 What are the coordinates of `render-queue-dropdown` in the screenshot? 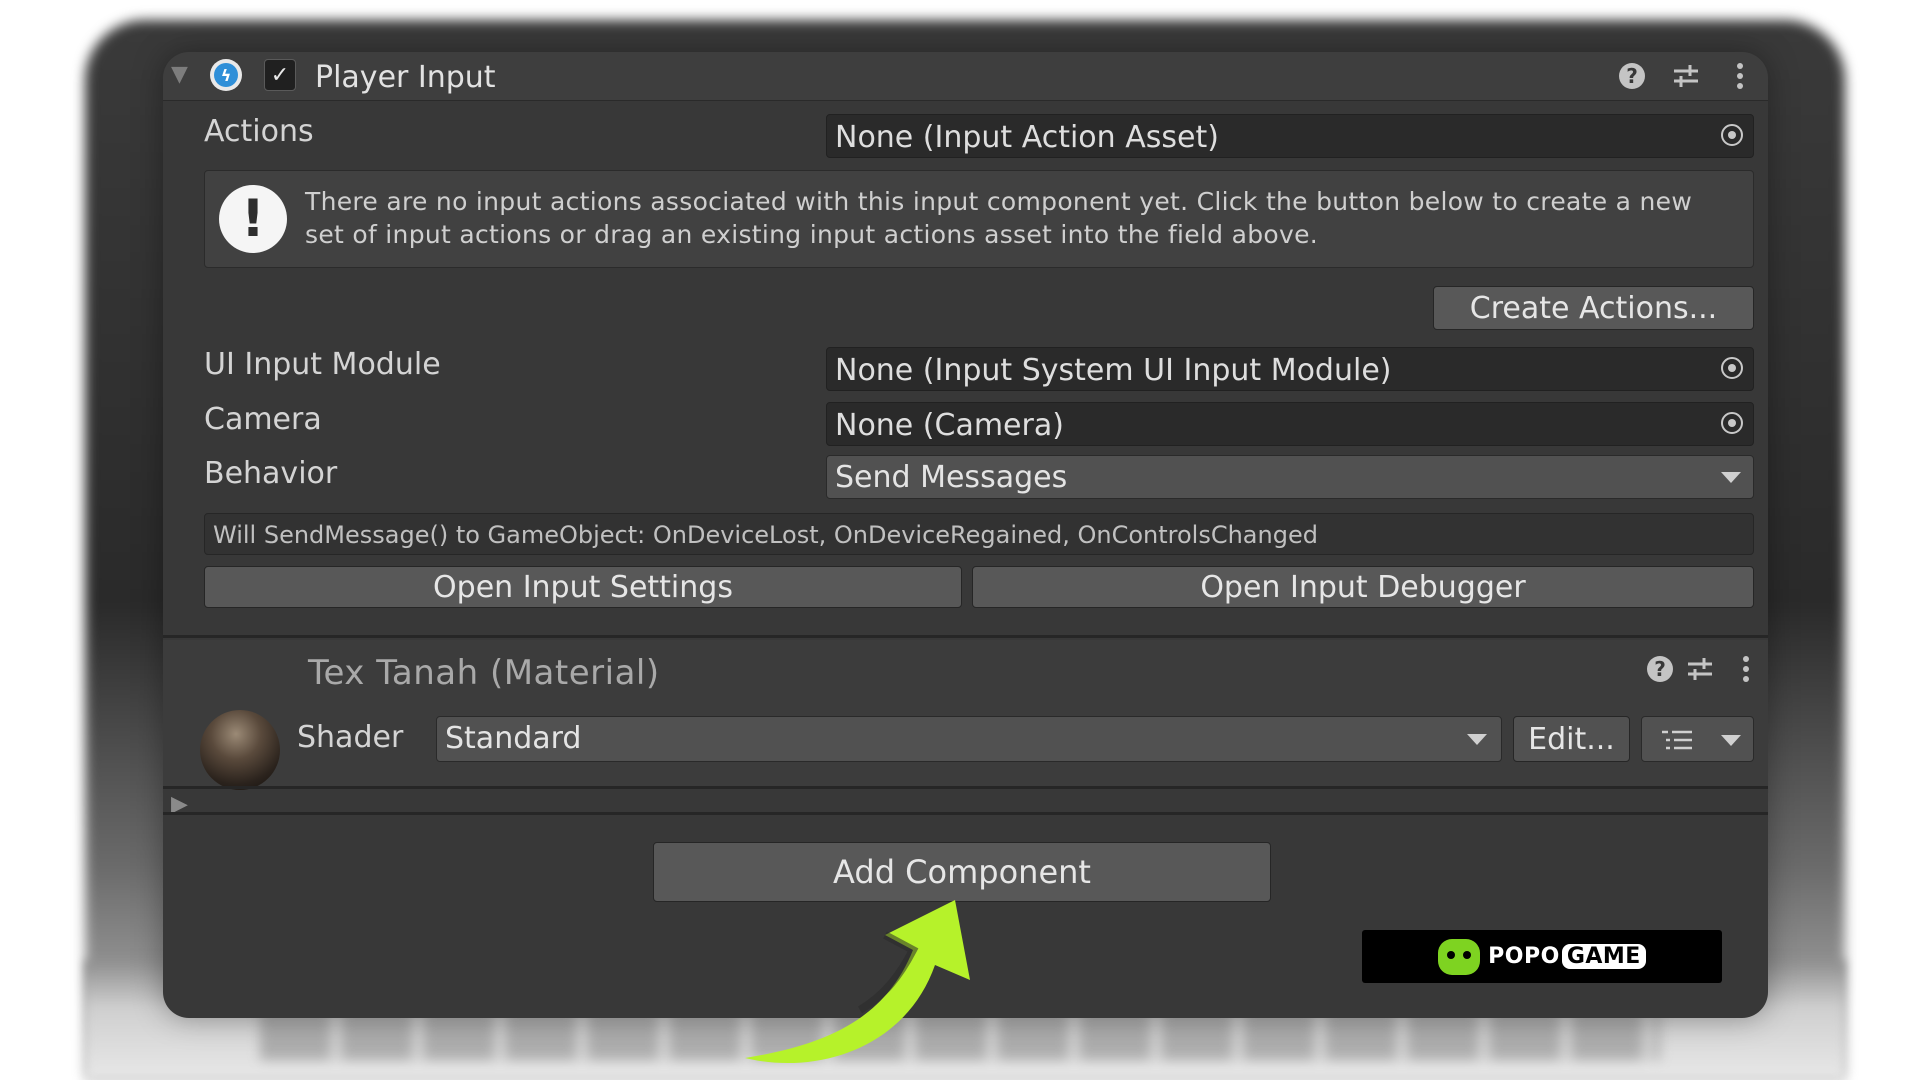 It's located at (1697, 739).